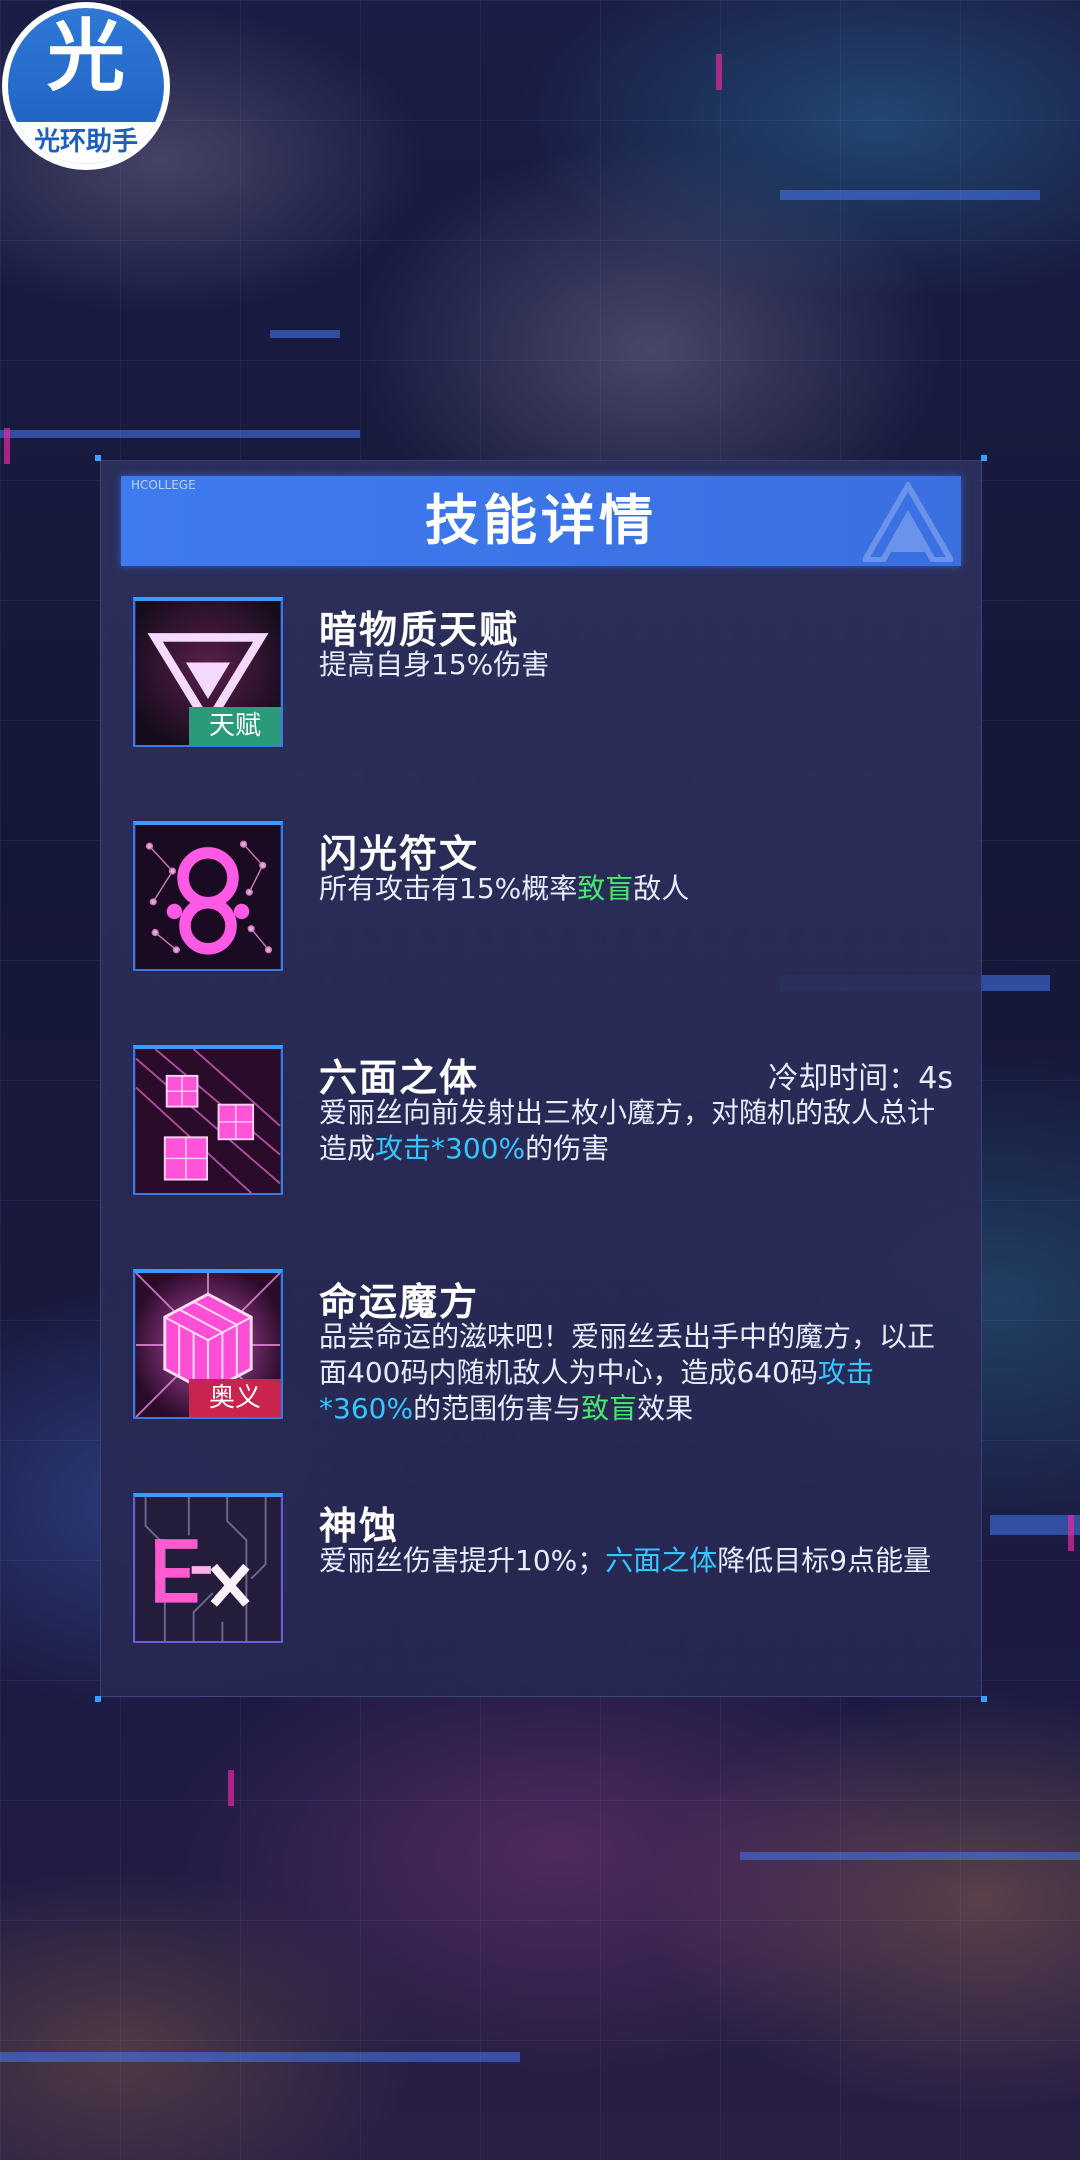 The height and width of the screenshot is (2160, 1080). I want to click on flash-rune-icon, so click(208, 897).